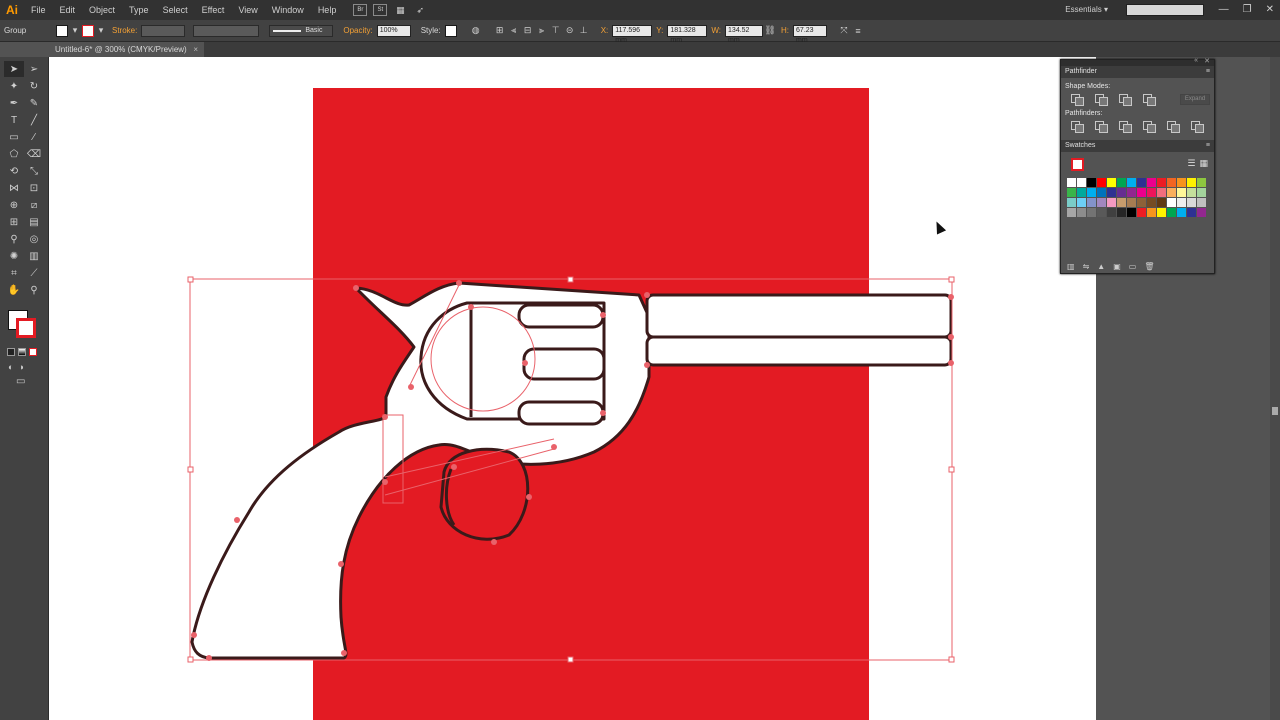 The height and width of the screenshot is (720, 1280). I want to click on chevron-down-icon: ▾, so click(101, 31).